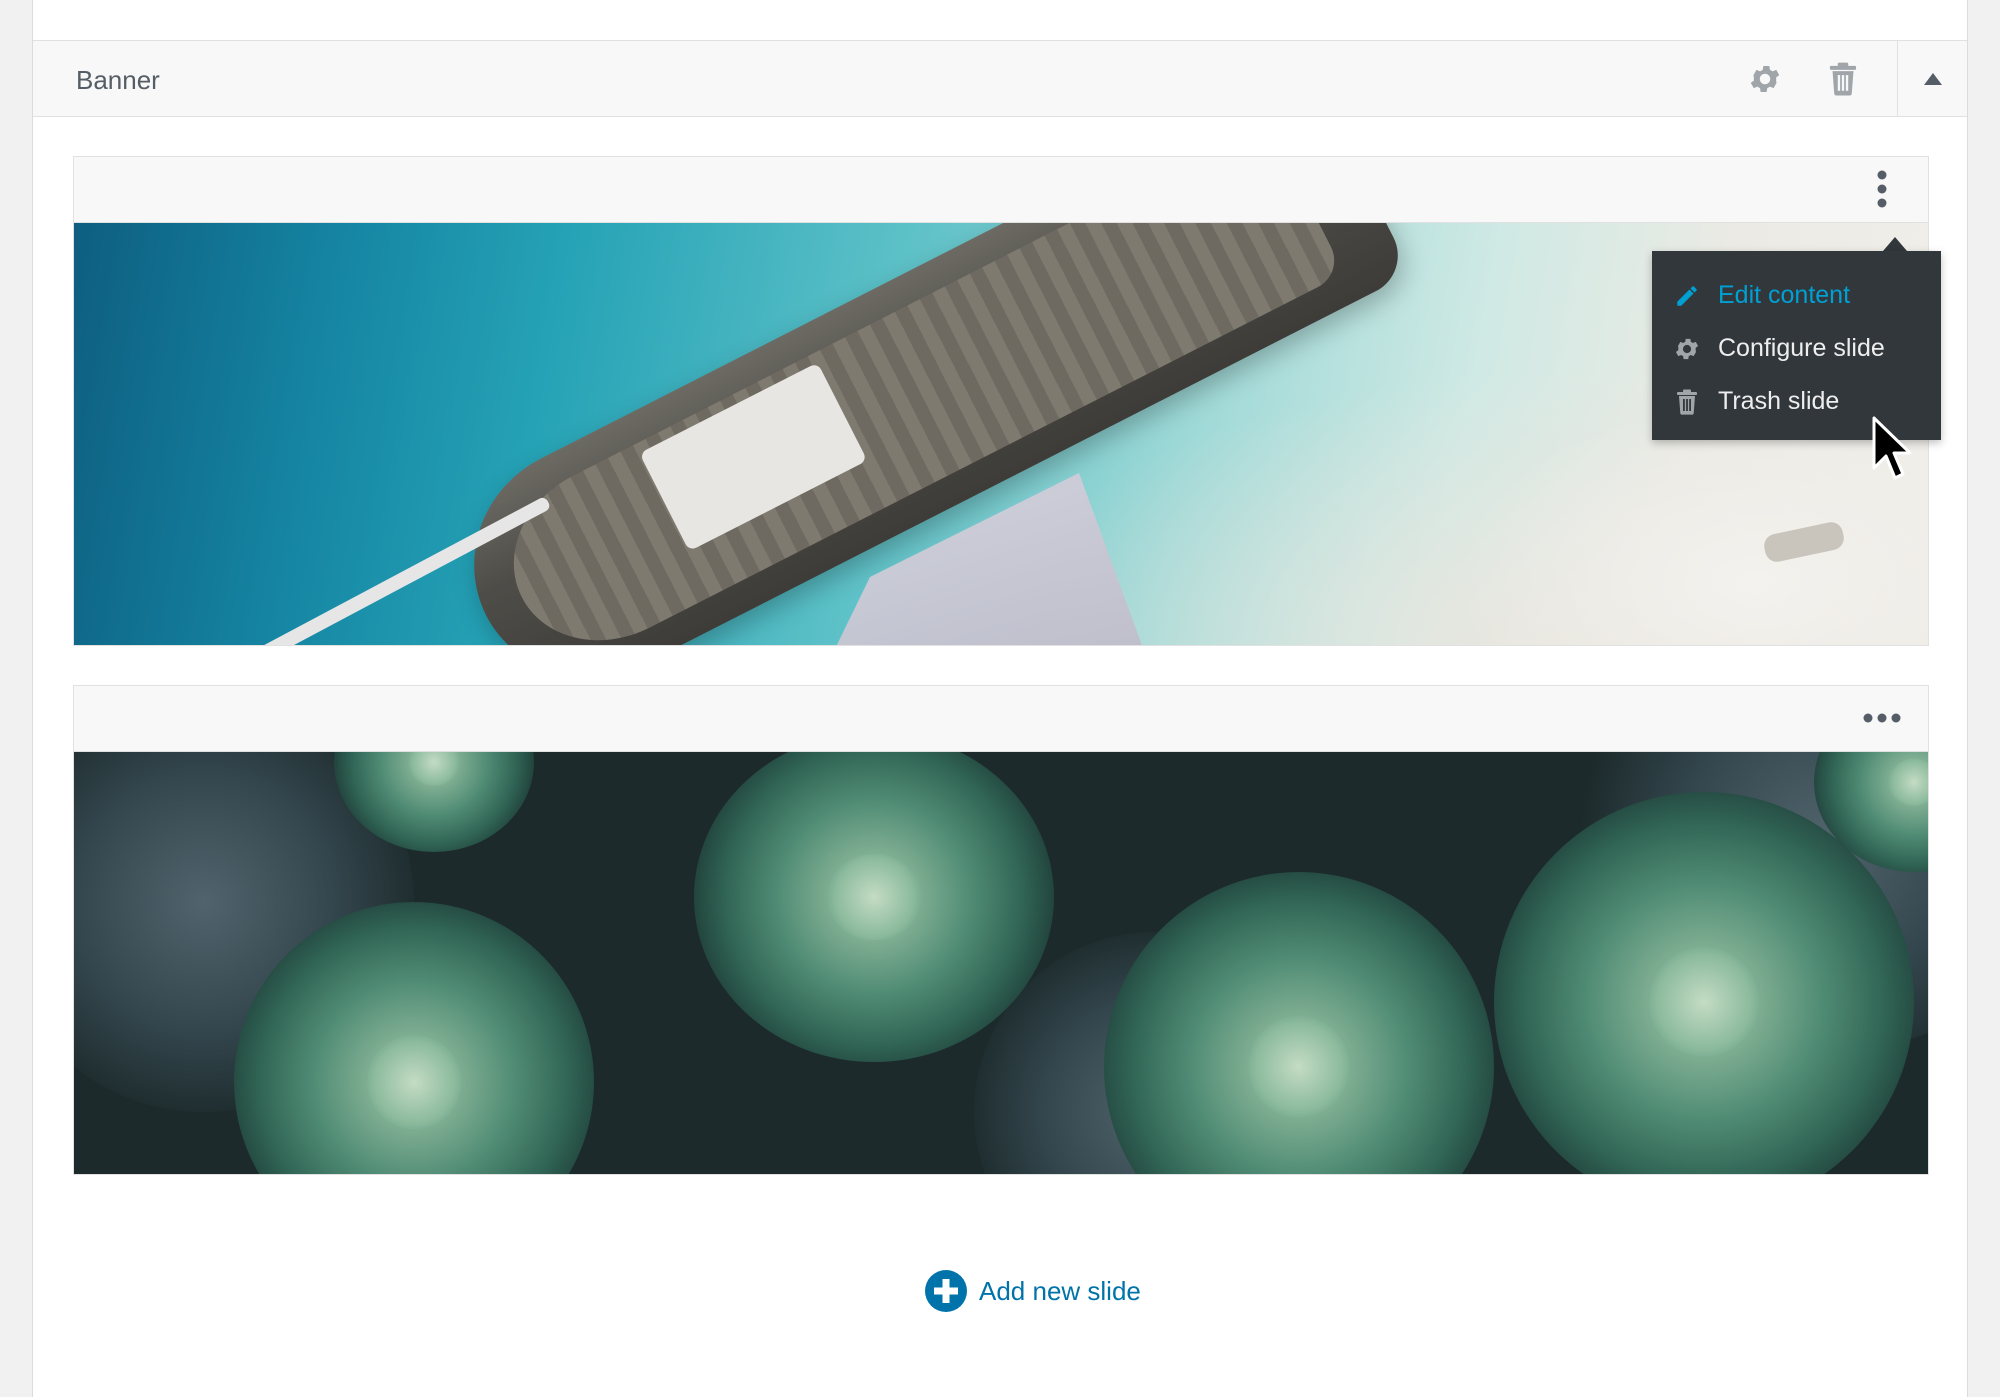 This screenshot has height=1397, width=2000. What do you see at coordinates (1779, 401) in the screenshot?
I see `menu-item-label: Trash slide` at bounding box center [1779, 401].